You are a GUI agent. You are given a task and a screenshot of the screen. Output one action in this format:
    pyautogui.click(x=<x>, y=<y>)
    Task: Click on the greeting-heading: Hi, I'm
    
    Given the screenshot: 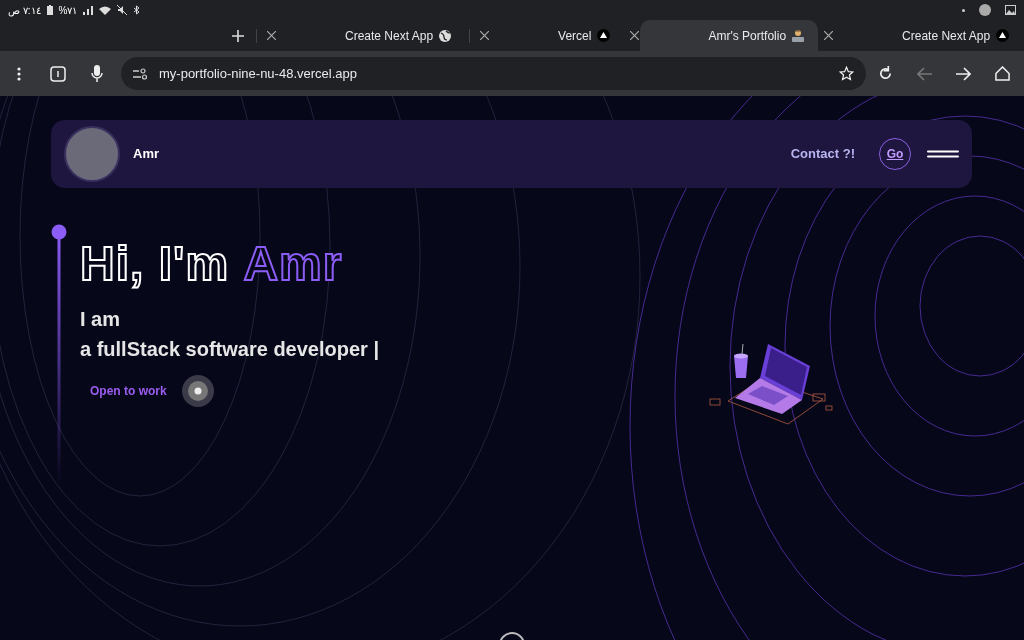 What is the action you would take?
    pyautogui.click(x=155, y=264)
    